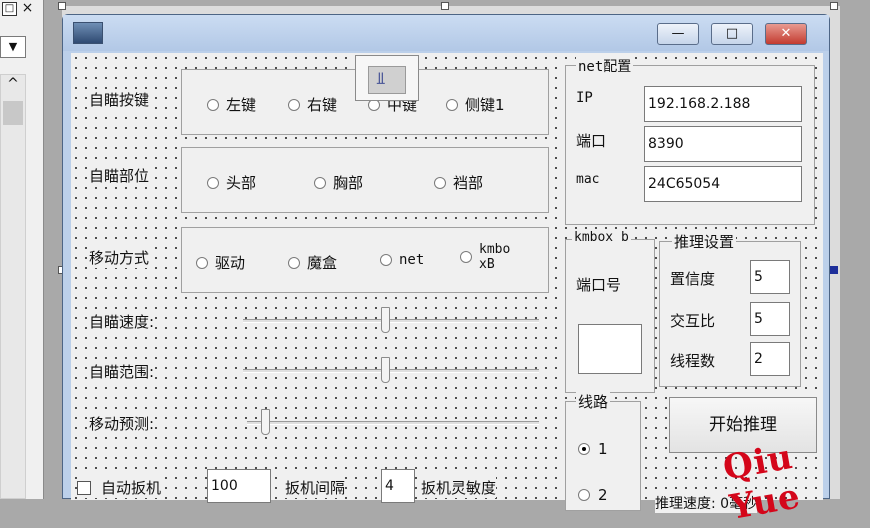  What do you see at coordinates (610, 349) in the screenshot?
I see `kmbox-port-input` at bounding box center [610, 349].